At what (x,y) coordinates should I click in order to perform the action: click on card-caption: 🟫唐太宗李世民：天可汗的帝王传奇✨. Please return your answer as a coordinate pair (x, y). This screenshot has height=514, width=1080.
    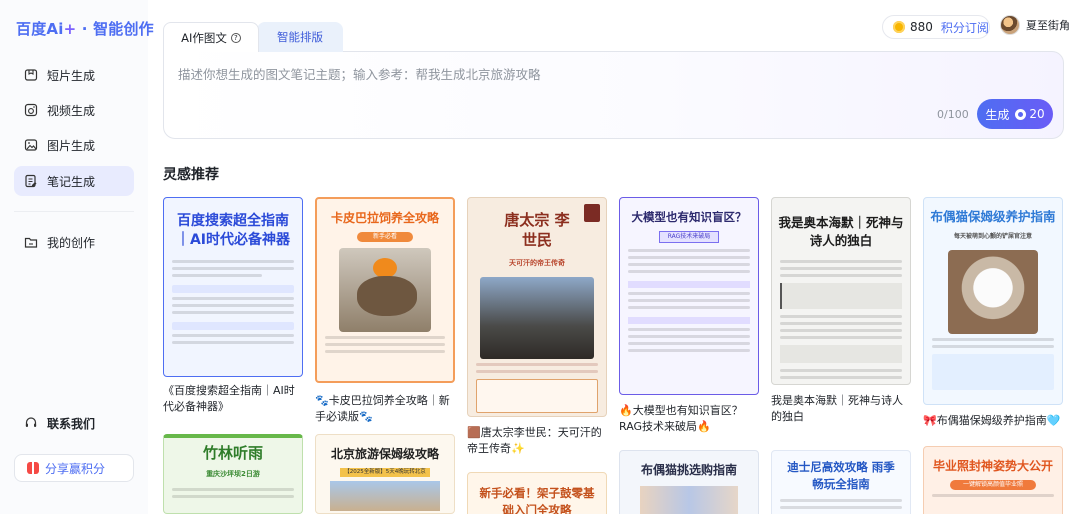
    Looking at the image, I should click on (538, 441).